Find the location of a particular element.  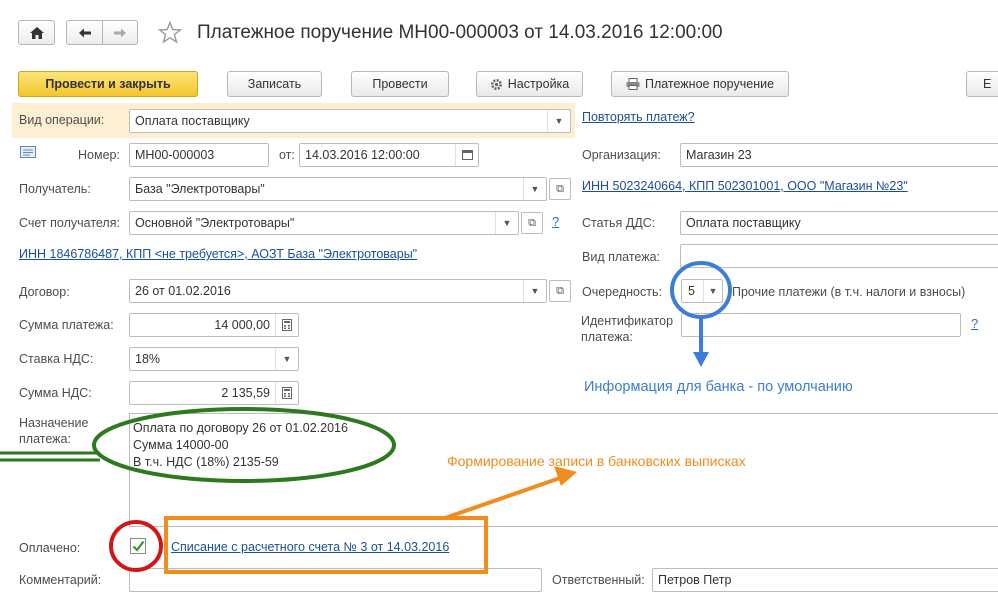

blue-circle-annotation is located at coordinates (701, 314).